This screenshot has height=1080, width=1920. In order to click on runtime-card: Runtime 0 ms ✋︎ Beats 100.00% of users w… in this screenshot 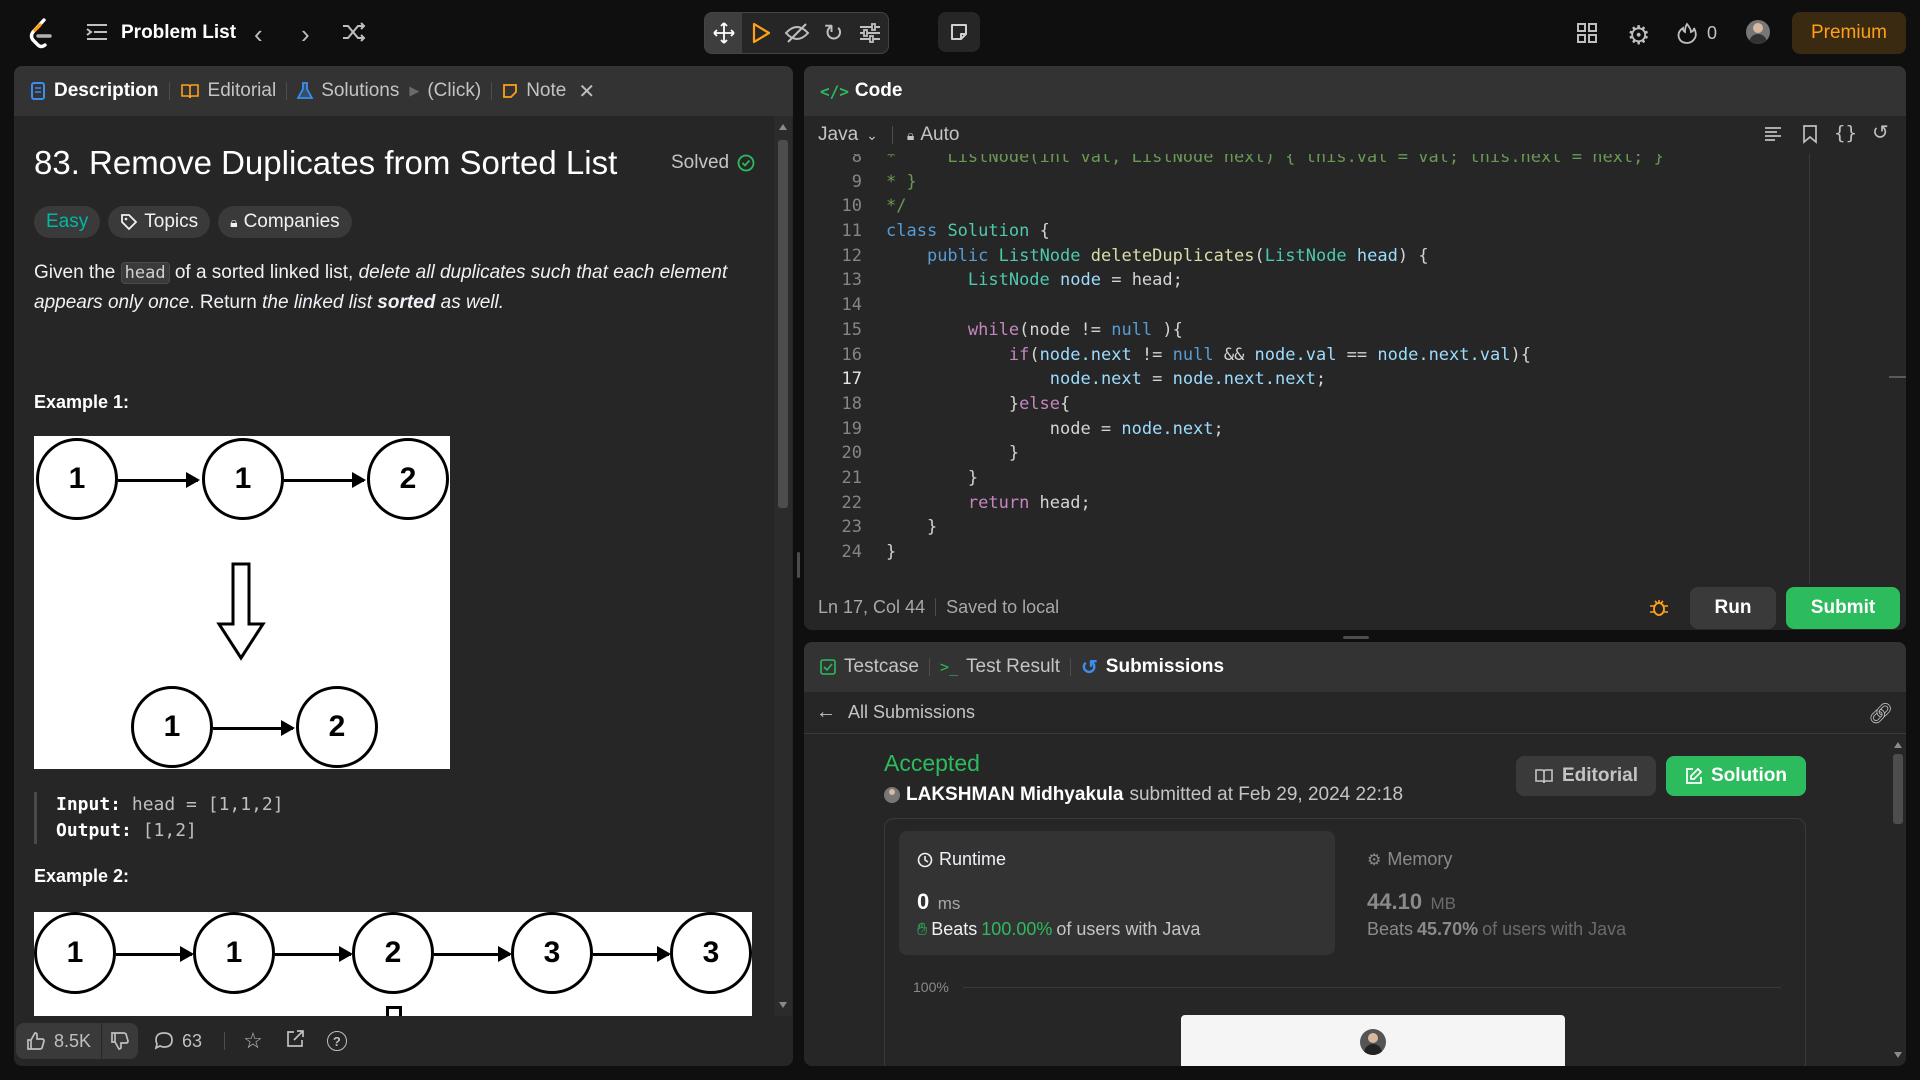, I will do `click(1117, 893)`.